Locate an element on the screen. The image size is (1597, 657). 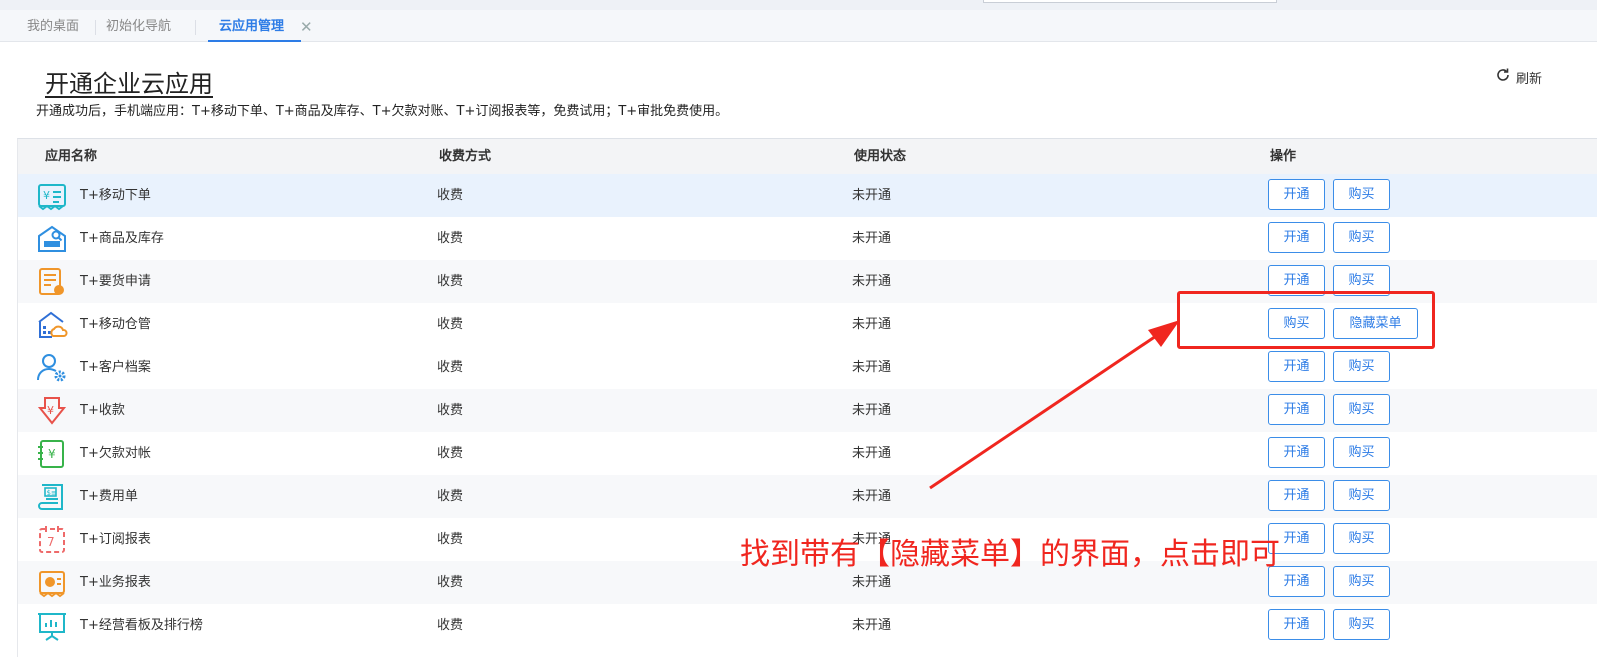
dollar-scroll-icon: $≡ is located at coordinates (52, 497).